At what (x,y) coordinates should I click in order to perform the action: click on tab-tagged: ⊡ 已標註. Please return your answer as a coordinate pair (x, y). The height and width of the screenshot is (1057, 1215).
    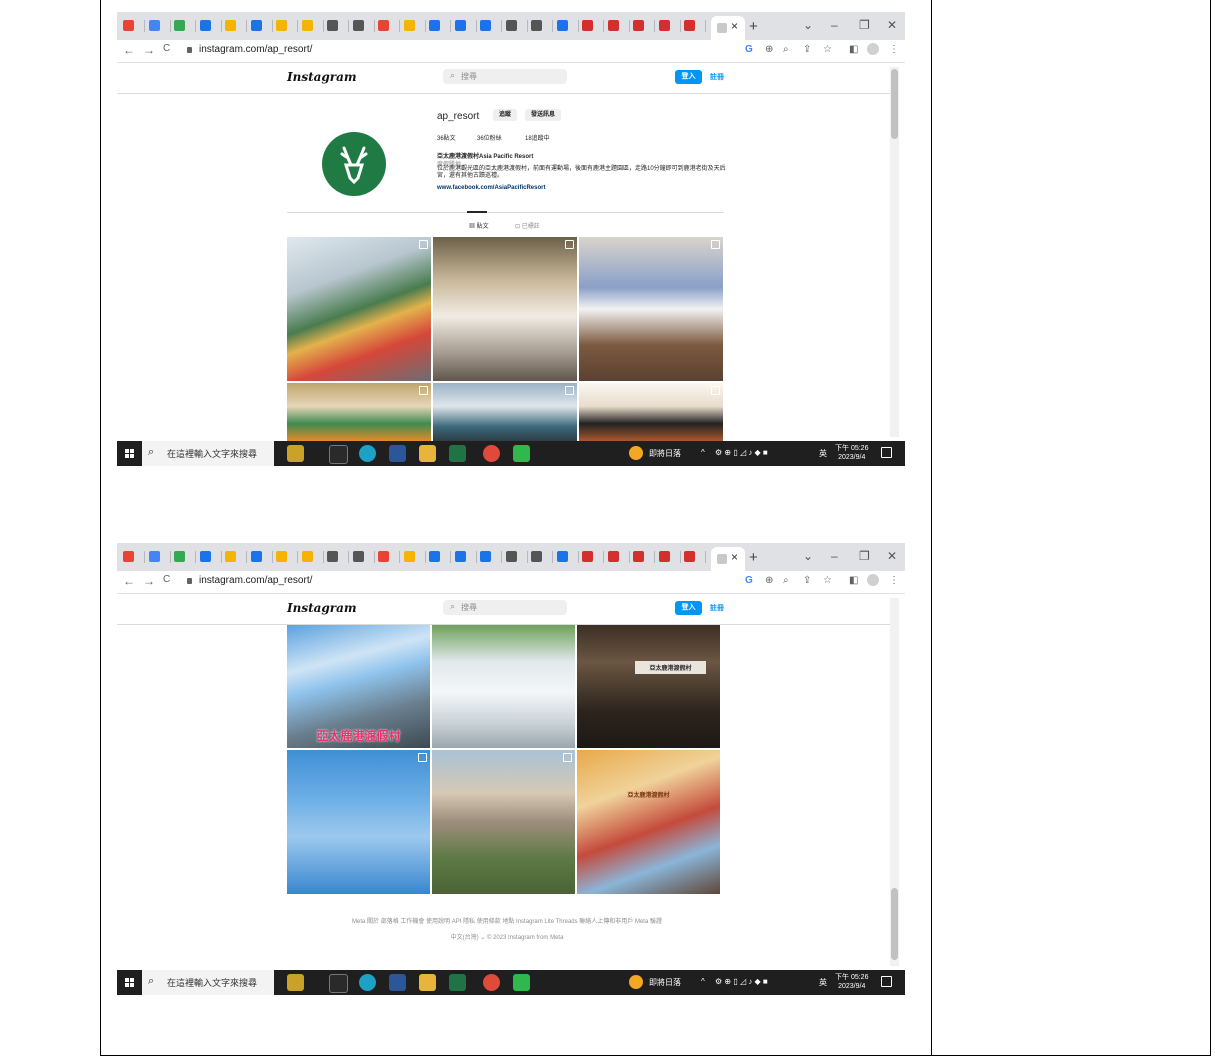
    Looking at the image, I should click on (527, 225).